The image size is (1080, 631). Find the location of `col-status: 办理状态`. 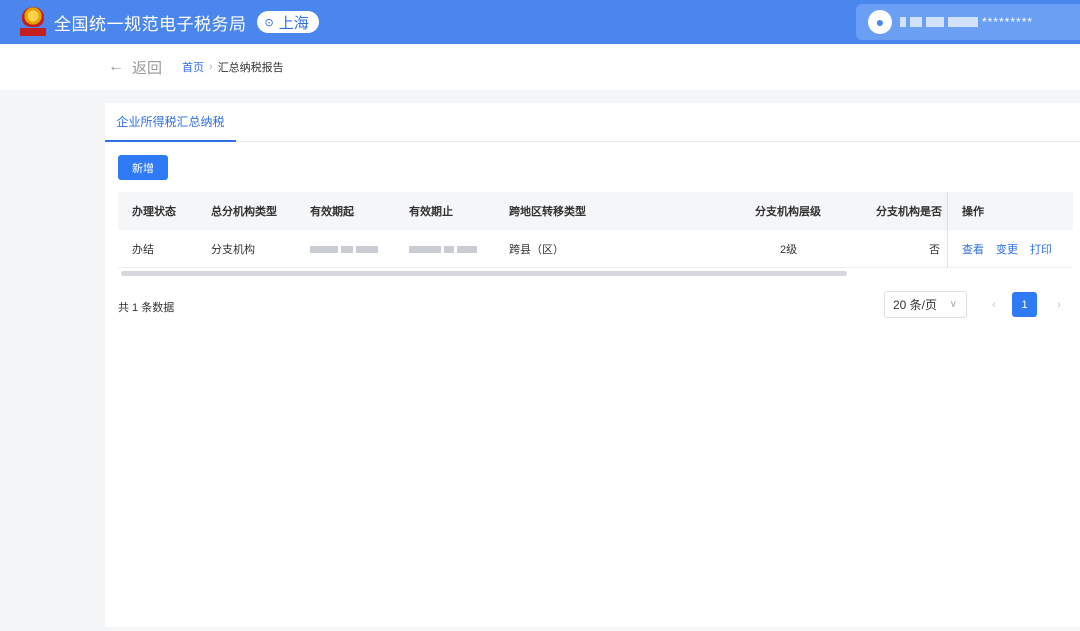

col-status: 办理状态 is located at coordinates (154, 212).